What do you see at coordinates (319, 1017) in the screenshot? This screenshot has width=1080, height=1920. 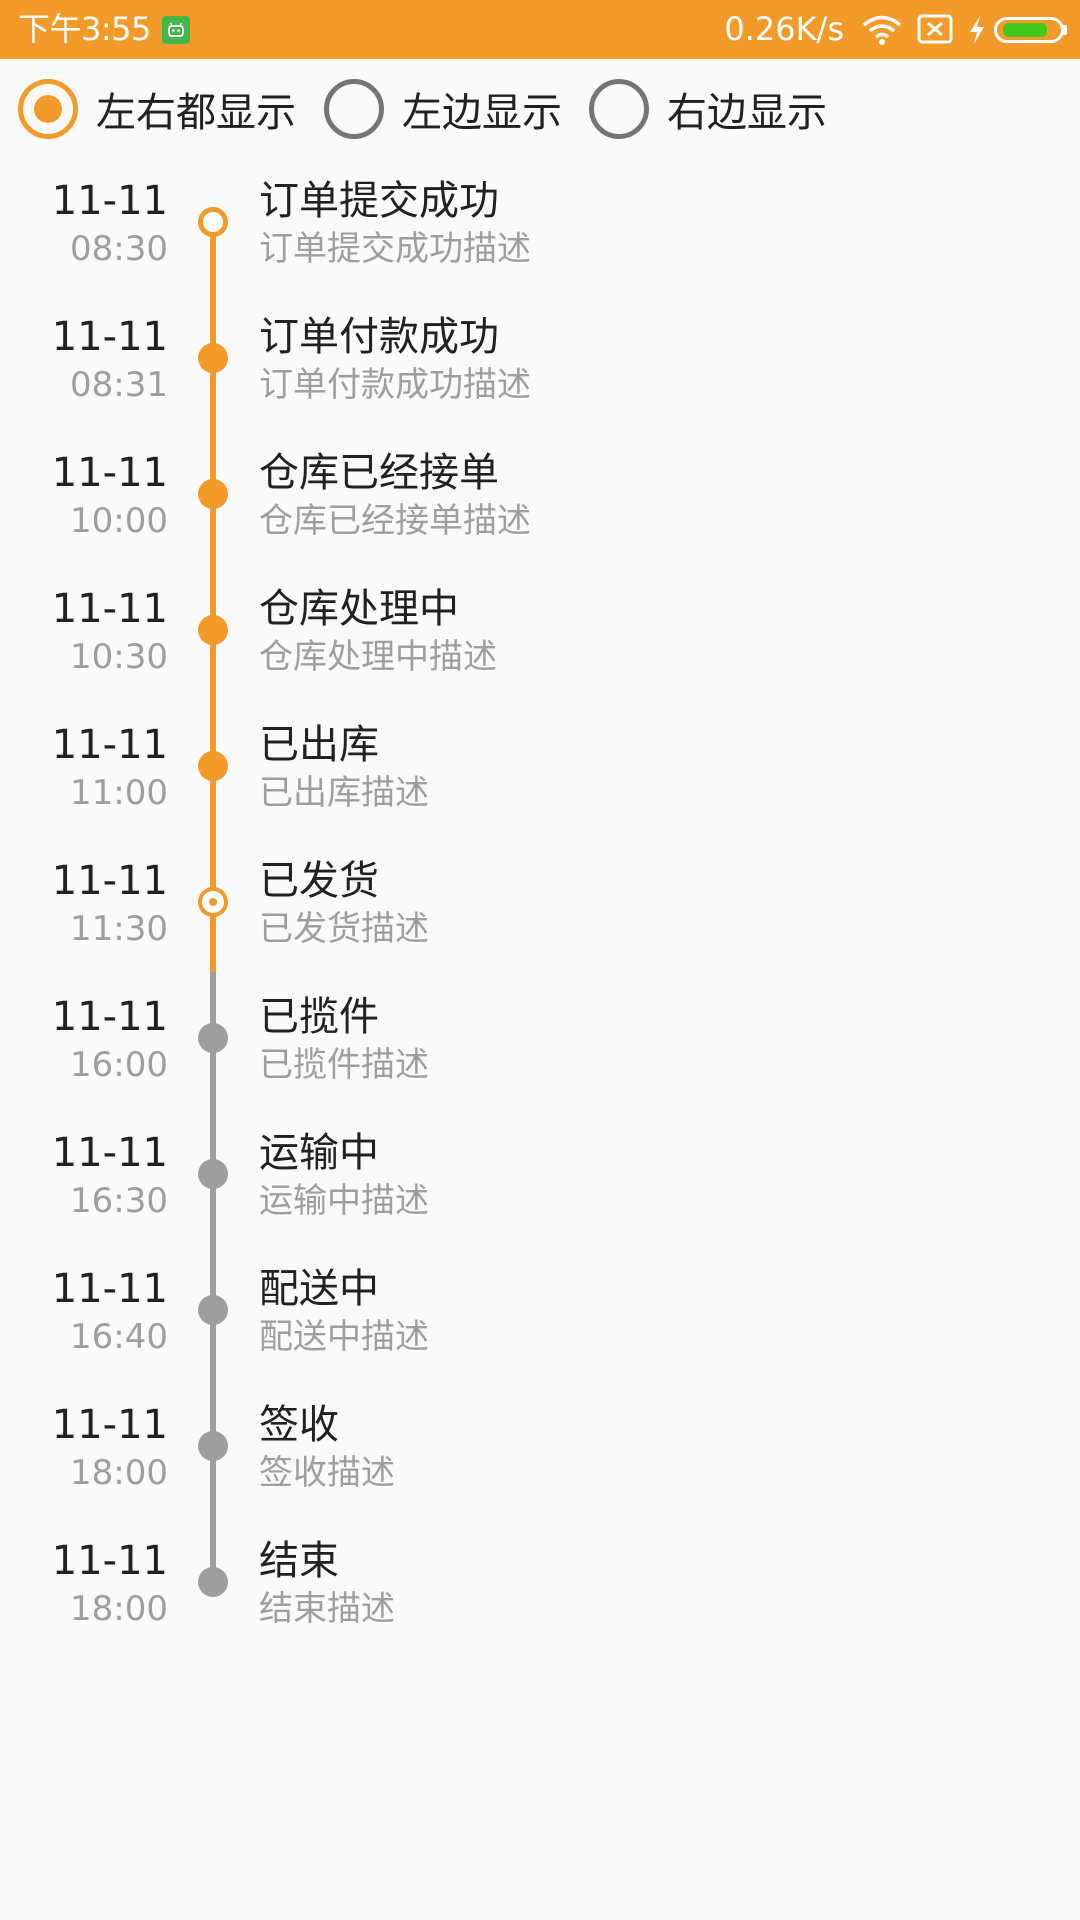 I see `timeline-title: 已揽件` at bounding box center [319, 1017].